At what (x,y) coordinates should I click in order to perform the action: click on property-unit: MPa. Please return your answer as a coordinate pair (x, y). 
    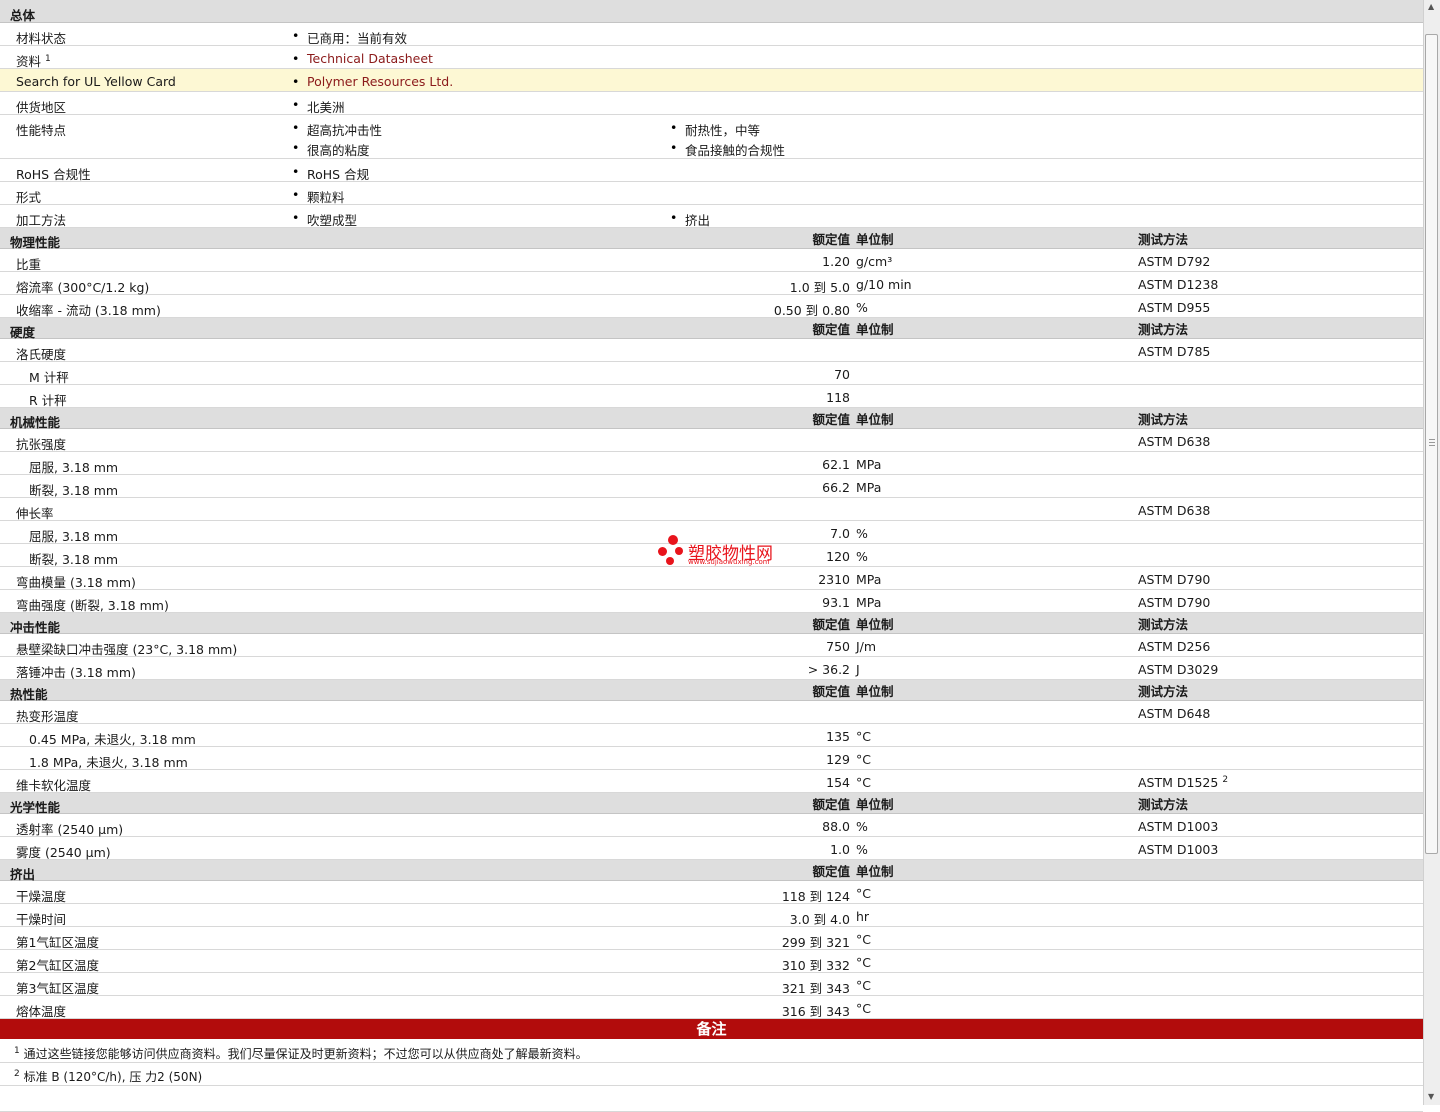
    Looking at the image, I should click on (869, 602).